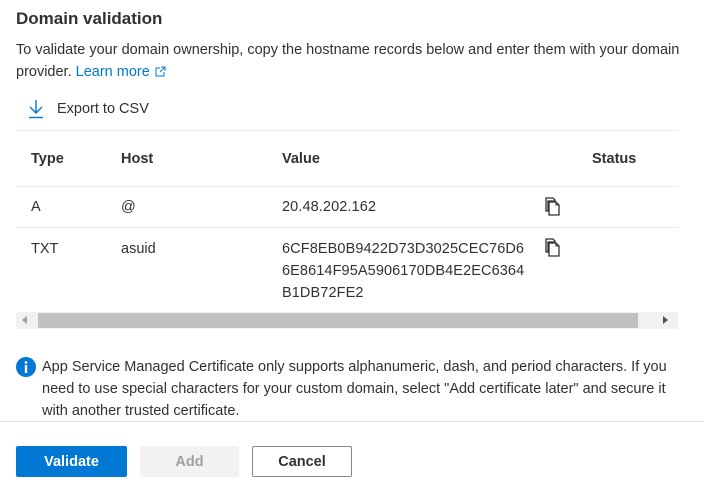  Describe the element at coordinates (160, 71) in the screenshot. I see `external-link-icon` at that location.